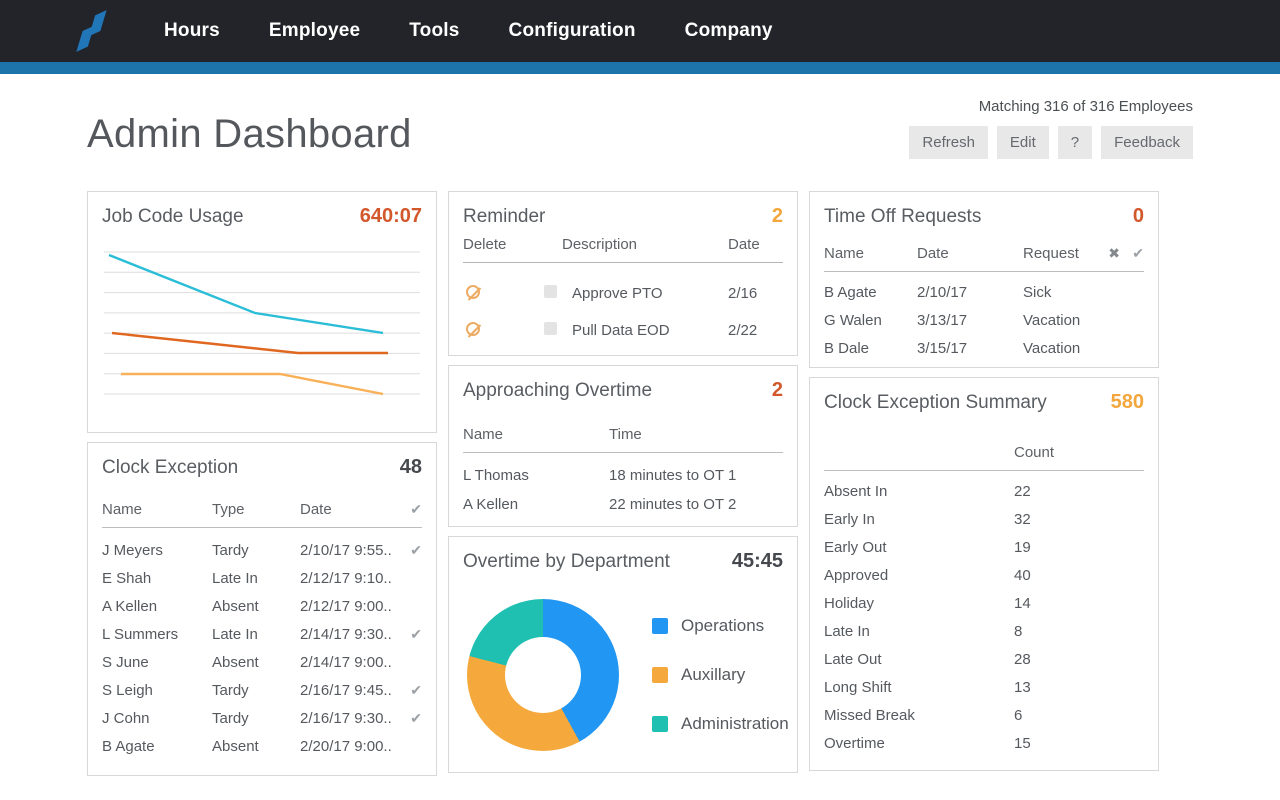 The width and height of the screenshot is (1280, 800). Describe the element at coordinates (504, 216) in the screenshot. I see `card-title: Reminder` at that location.